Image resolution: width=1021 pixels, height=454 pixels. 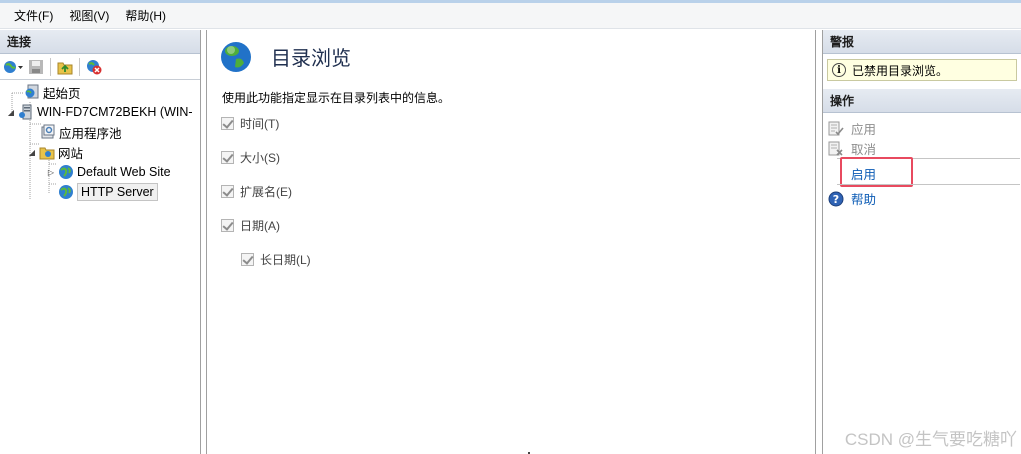 I want to click on tree-label-sites: 网站, so click(x=71, y=153).